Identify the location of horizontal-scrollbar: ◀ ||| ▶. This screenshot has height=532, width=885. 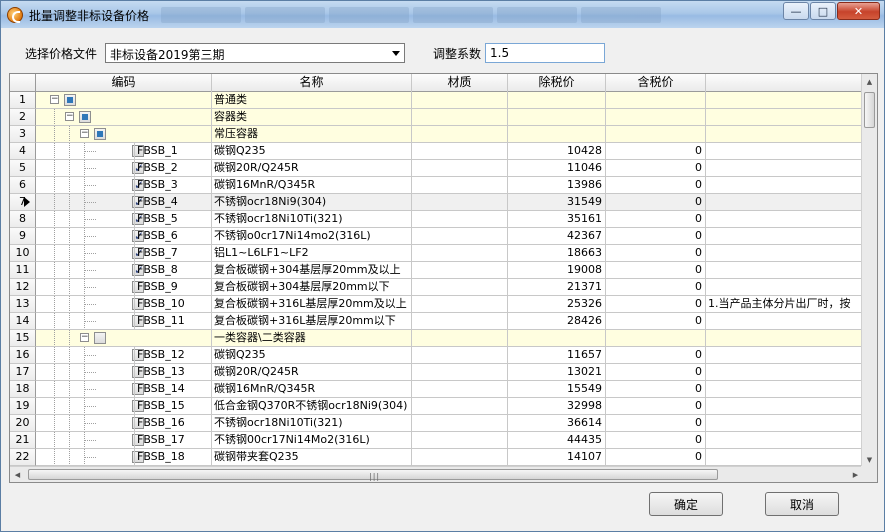
(436, 474).